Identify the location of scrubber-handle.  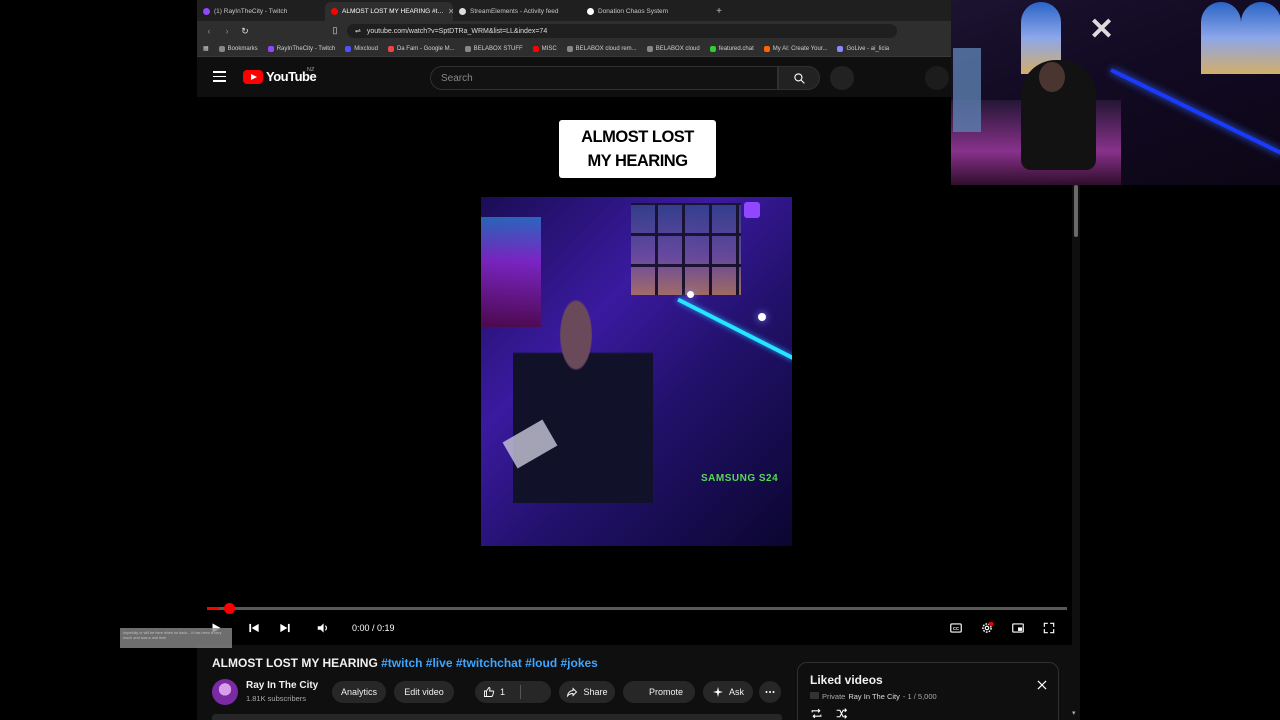
(229, 608).